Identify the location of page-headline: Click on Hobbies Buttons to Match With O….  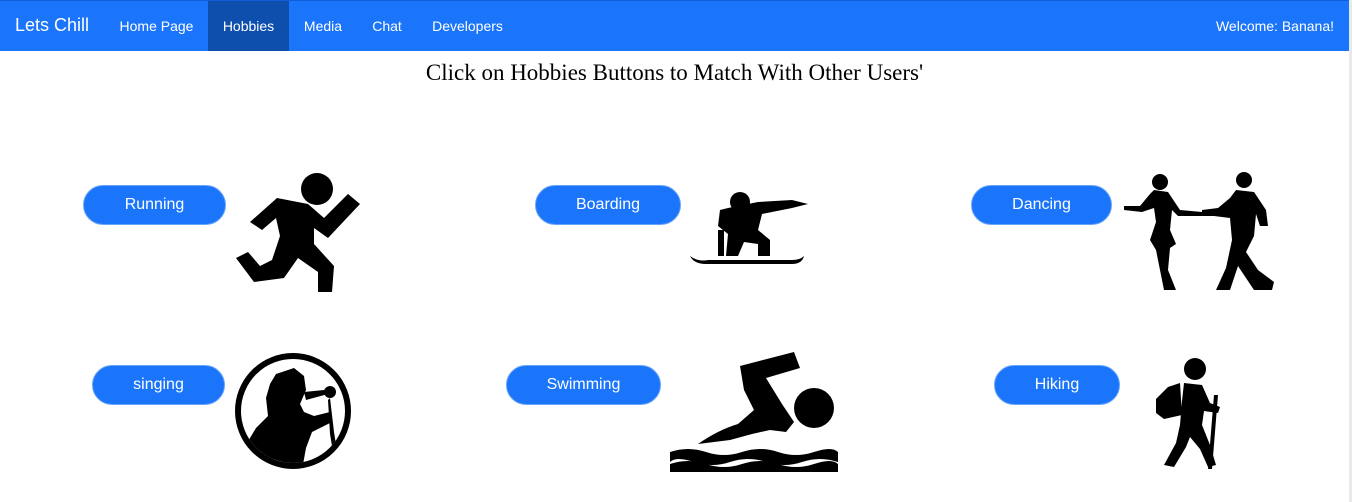
(674, 72).